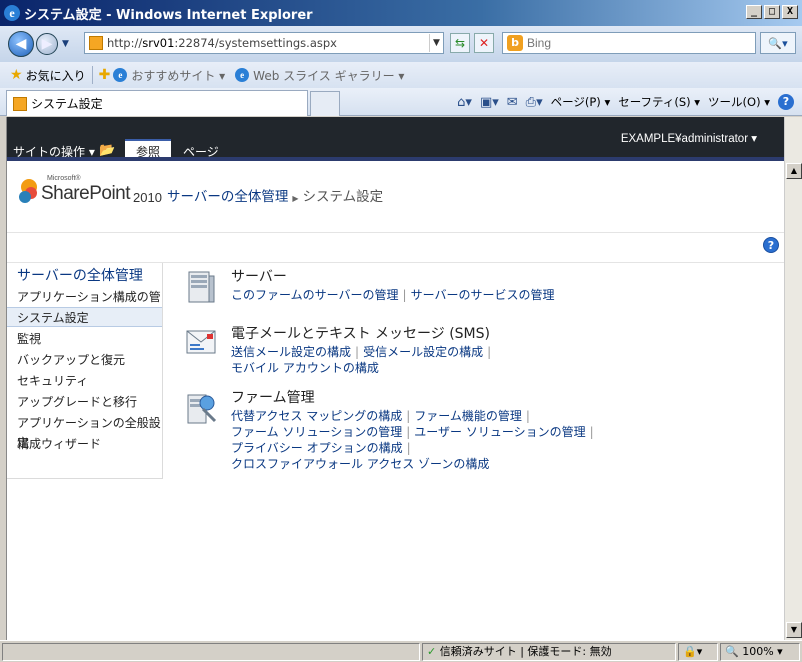  What do you see at coordinates (168, 15) in the screenshot?
I see `window-title: システム設定 - Windows Internet Explorer` at bounding box center [168, 15].